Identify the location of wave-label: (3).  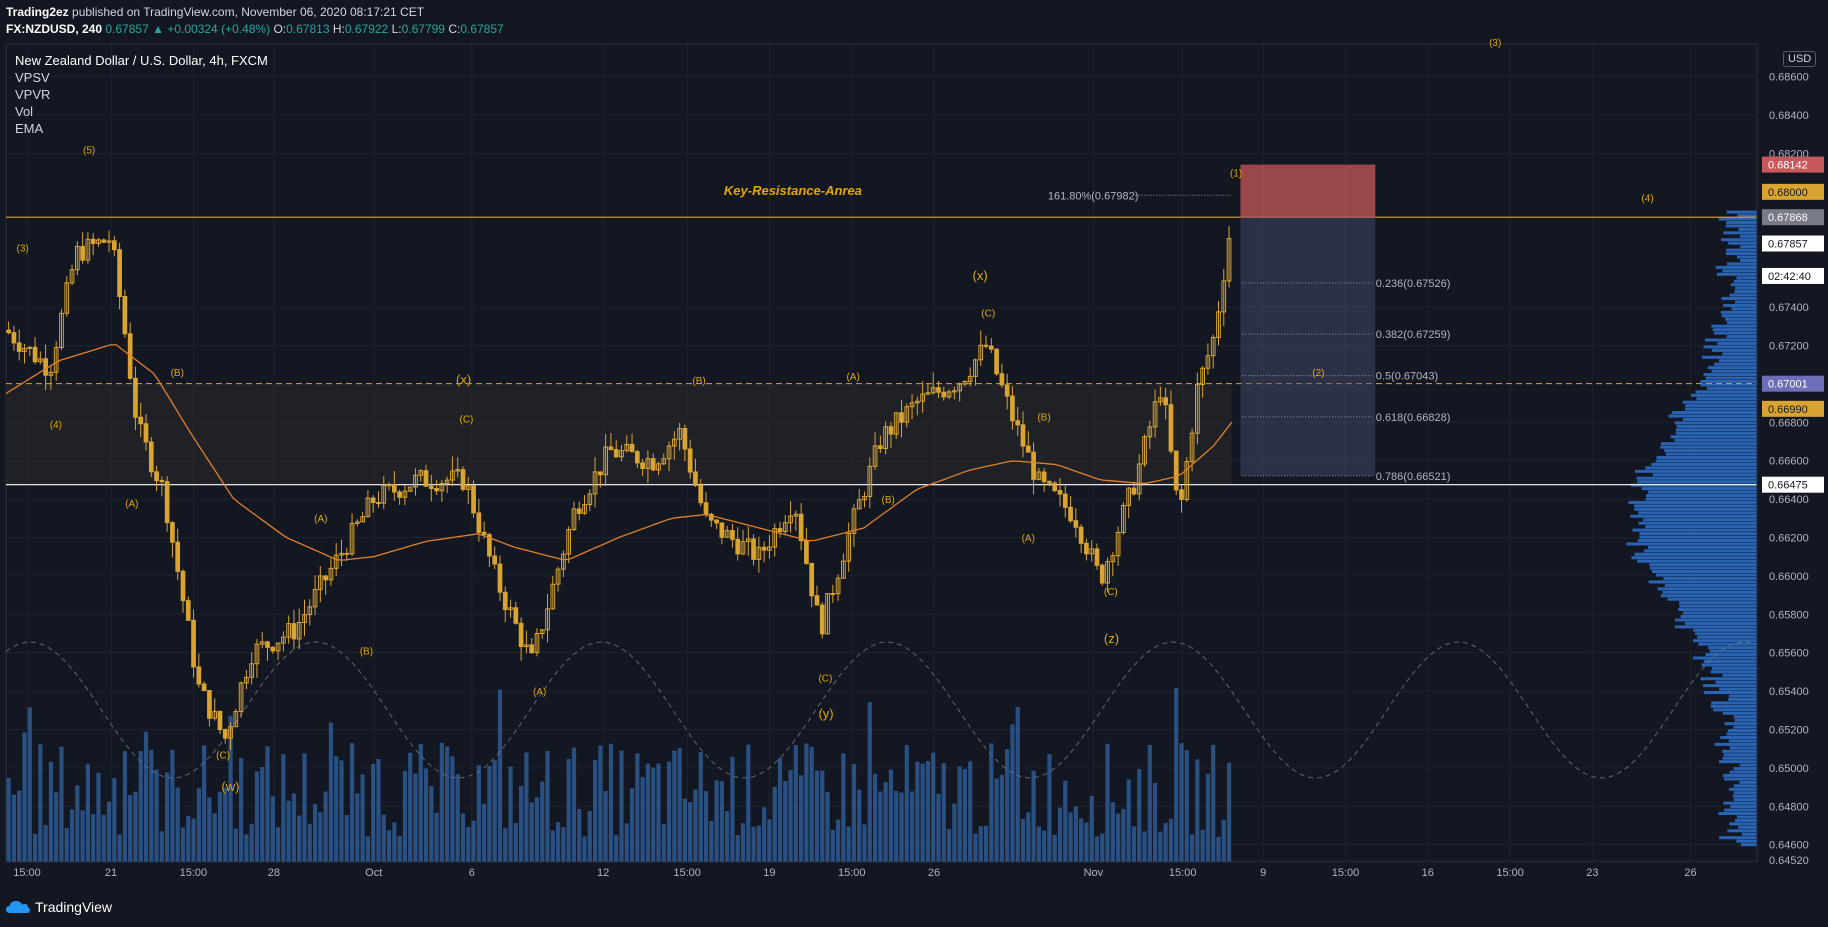
(1495, 43).